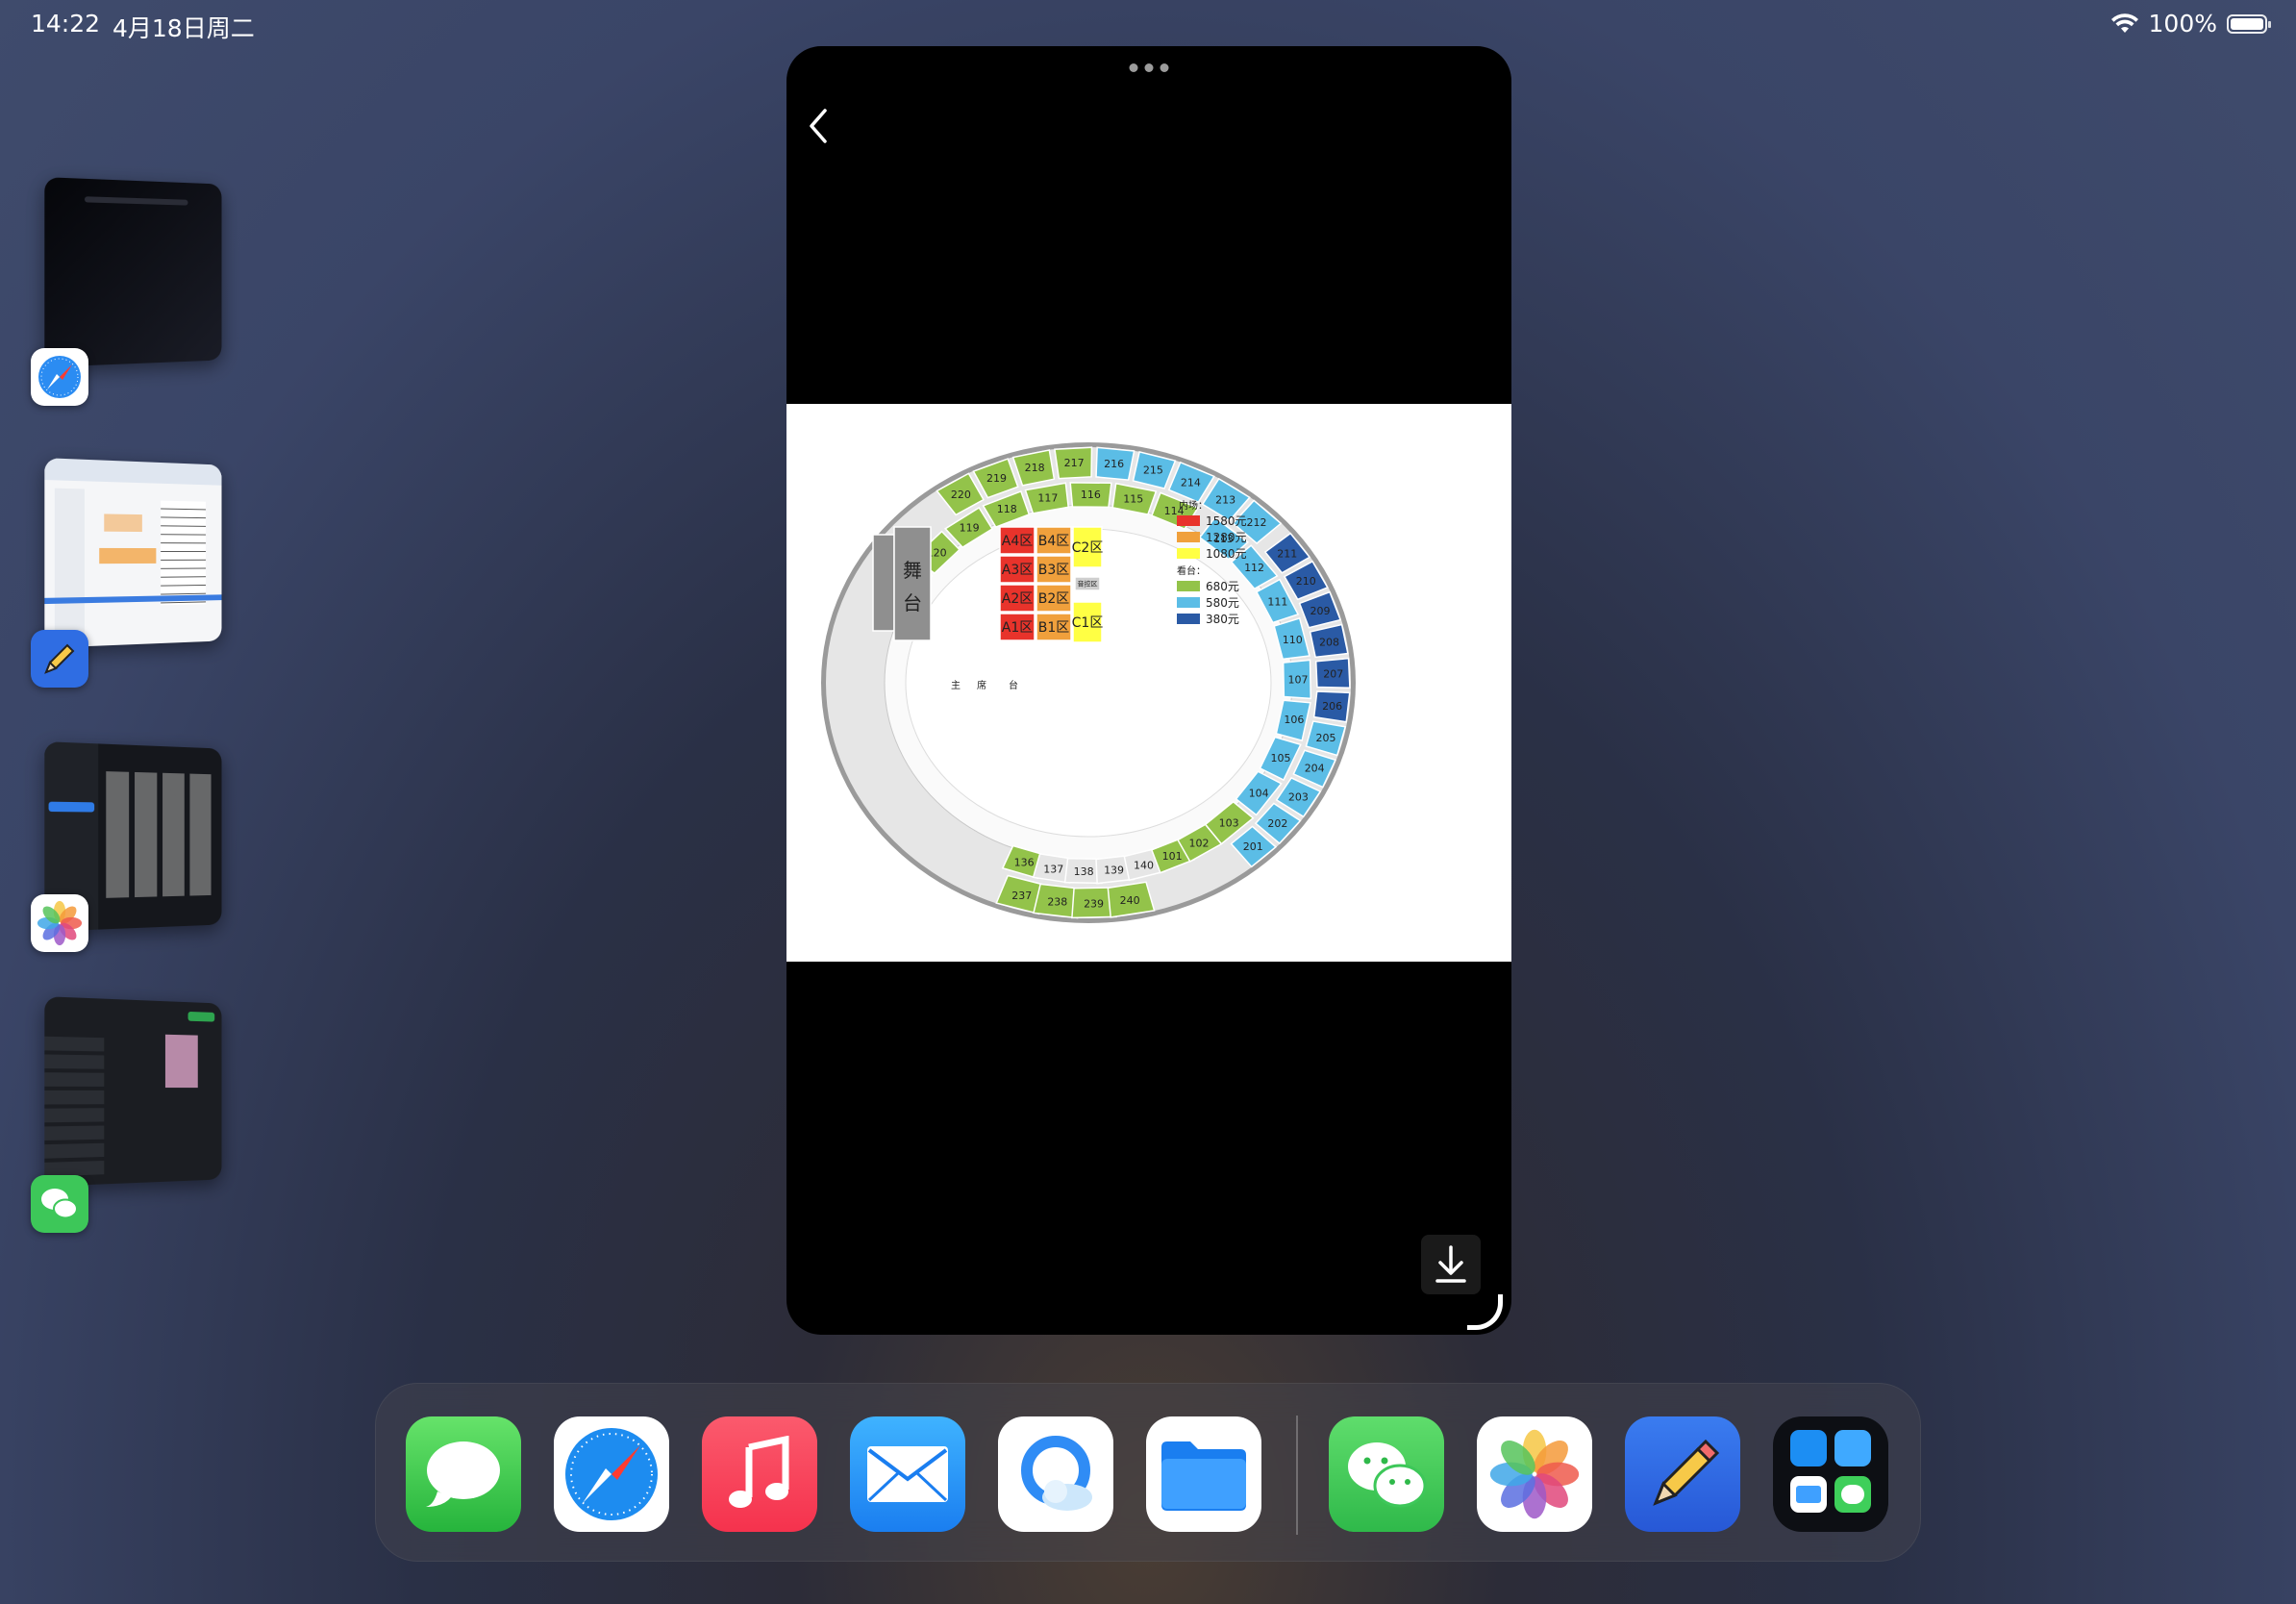  Describe the element at coordinates (1203, 1474) in the screenshot. I see `files-icon` at that location.